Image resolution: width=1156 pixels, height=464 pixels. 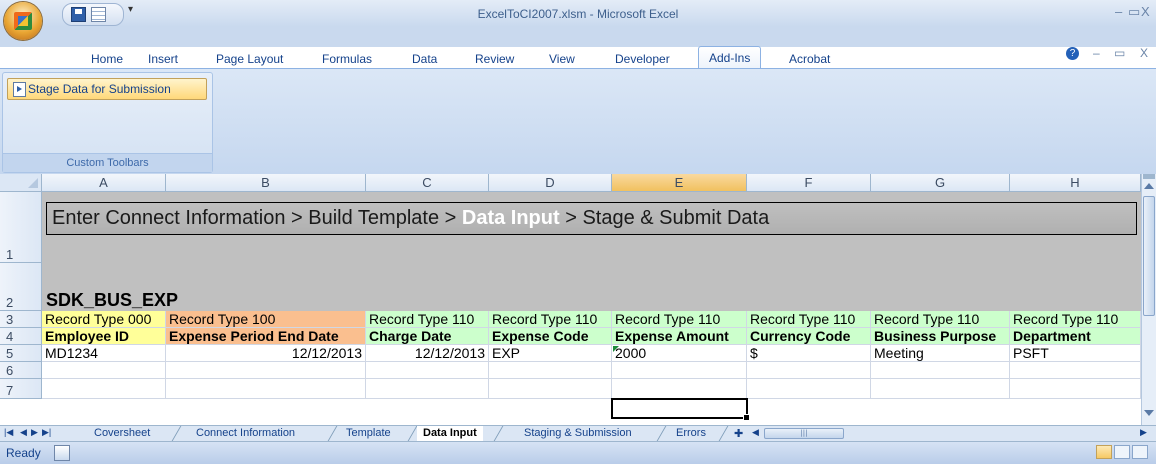 I want to click on row-header-4: 4, so click(x=21, y=336).